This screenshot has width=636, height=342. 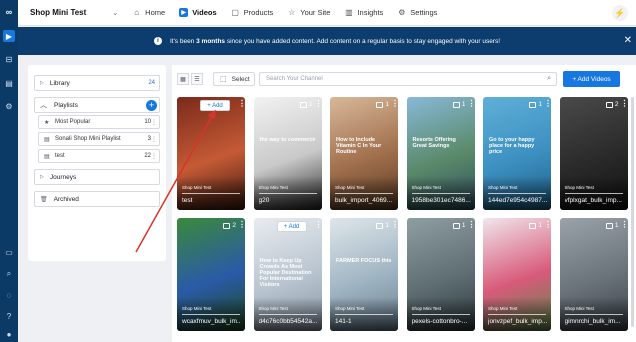 I want to click on badge-count: 2, so click(x=234, y=225).